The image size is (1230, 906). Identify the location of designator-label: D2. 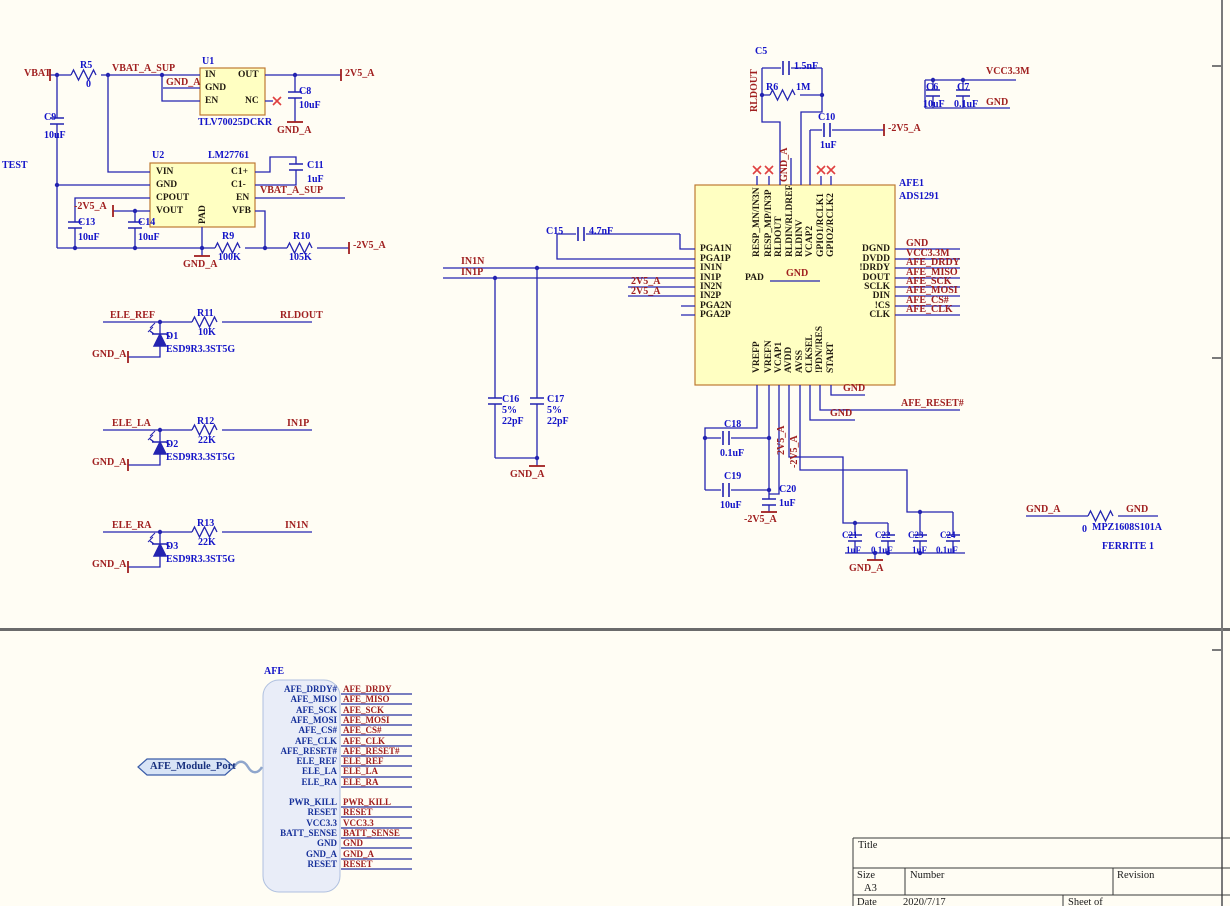
(172, 444).